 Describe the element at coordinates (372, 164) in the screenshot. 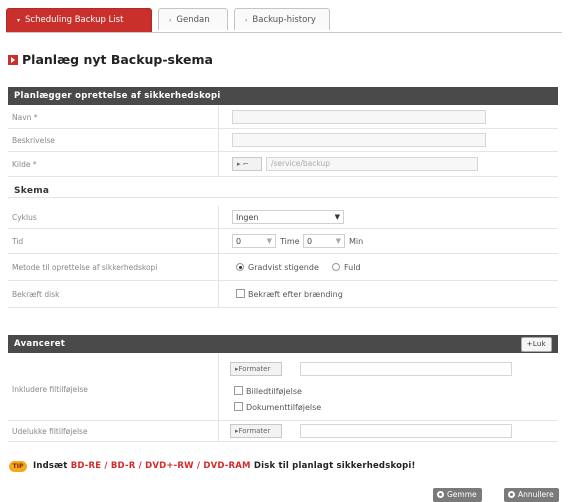

I see `source-path-input: /service/backup` at that location.